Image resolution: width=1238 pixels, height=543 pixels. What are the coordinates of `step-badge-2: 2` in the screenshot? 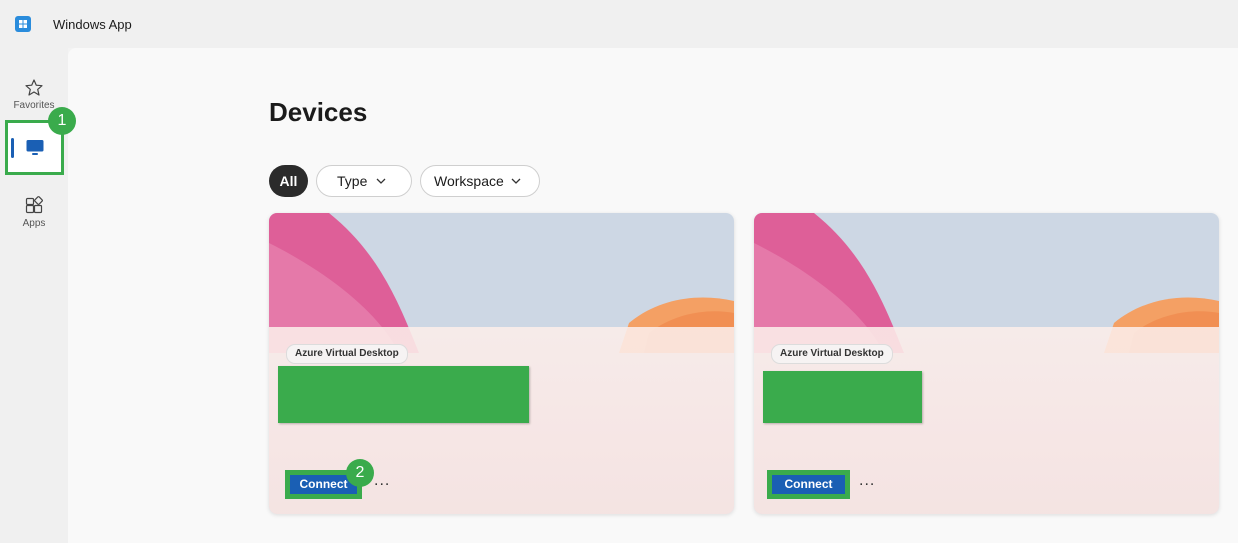 It's located at (360, 473).